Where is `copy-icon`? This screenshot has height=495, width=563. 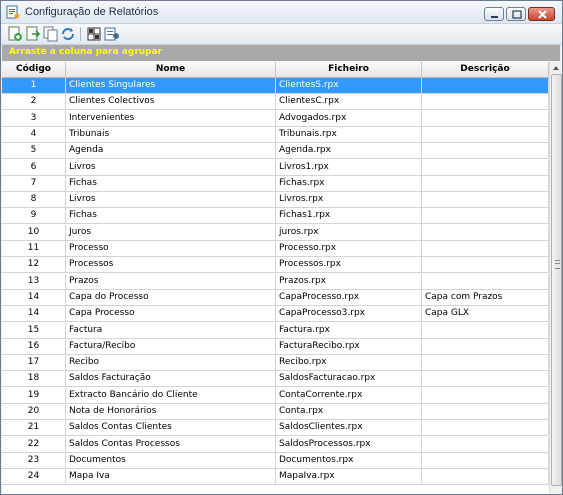 copy-icon is located at coordinates (51, 34).